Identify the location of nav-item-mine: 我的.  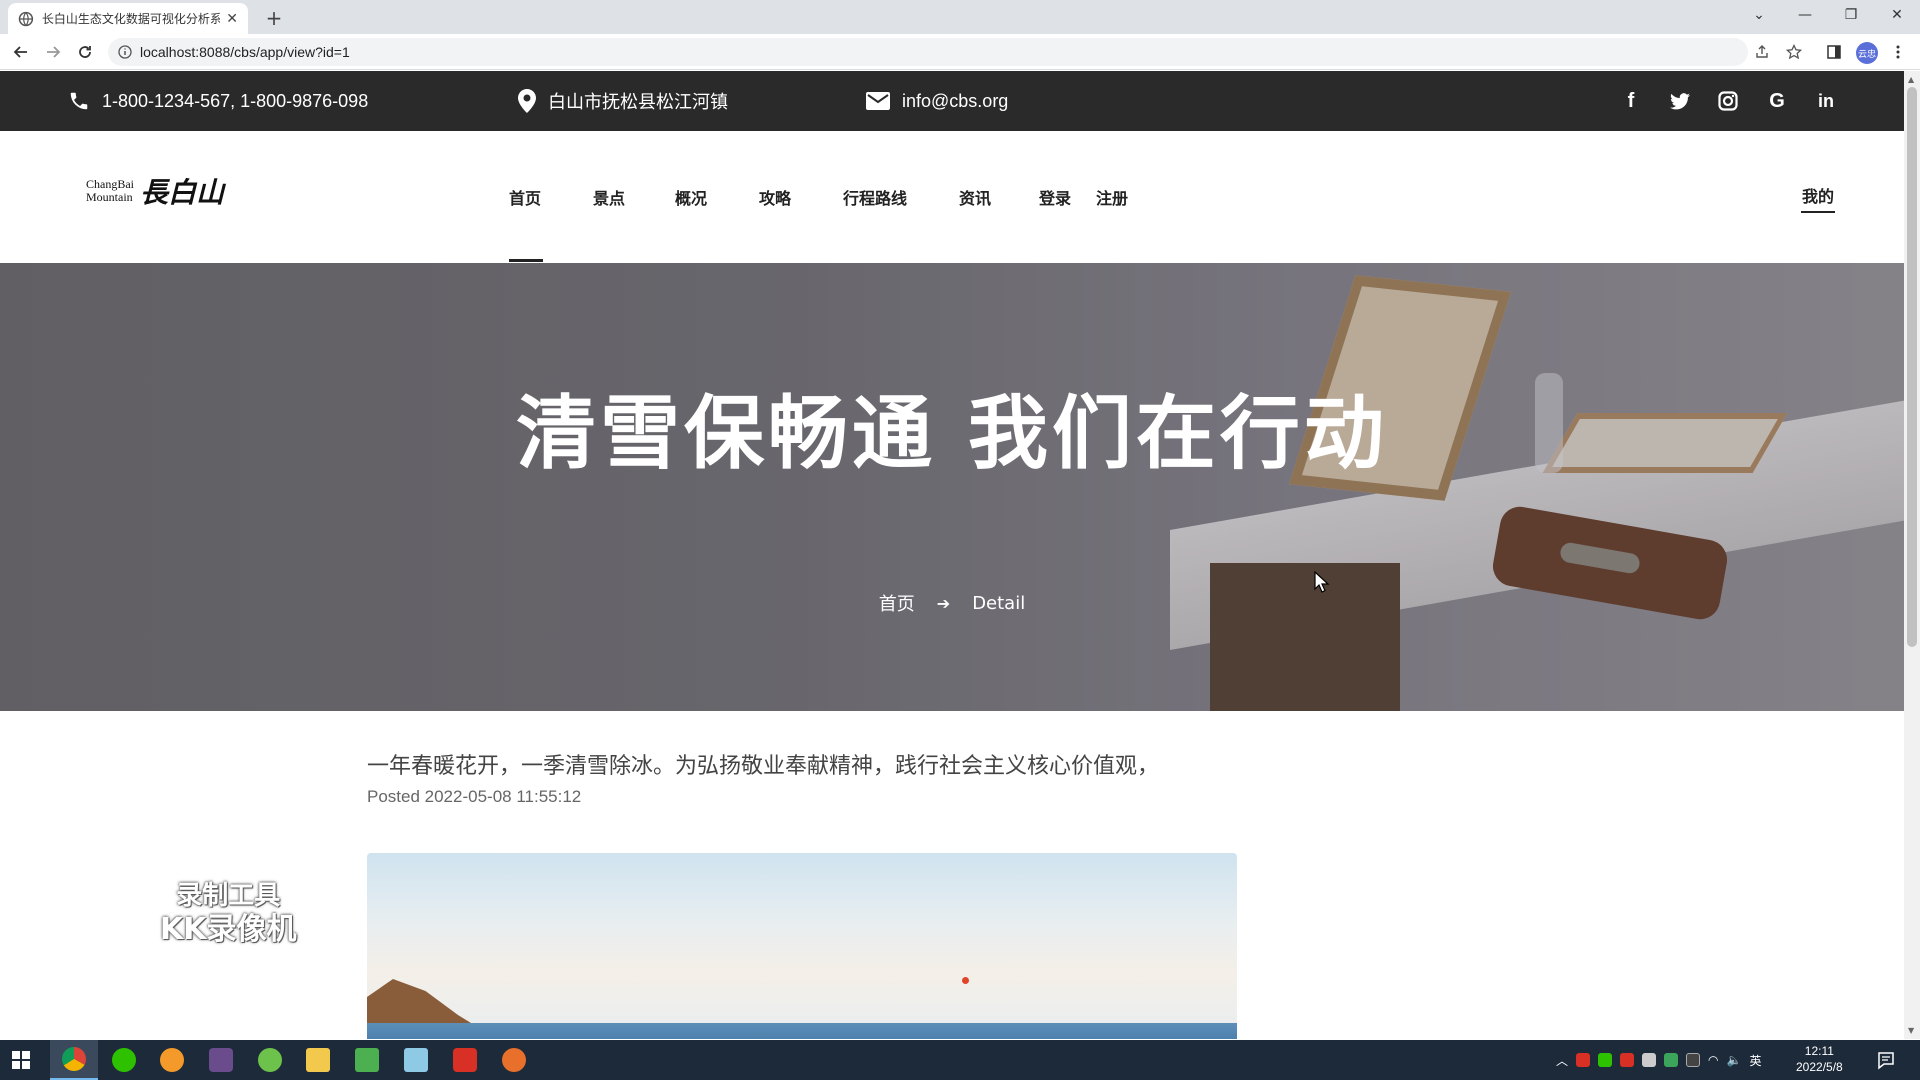
(1818, 195).